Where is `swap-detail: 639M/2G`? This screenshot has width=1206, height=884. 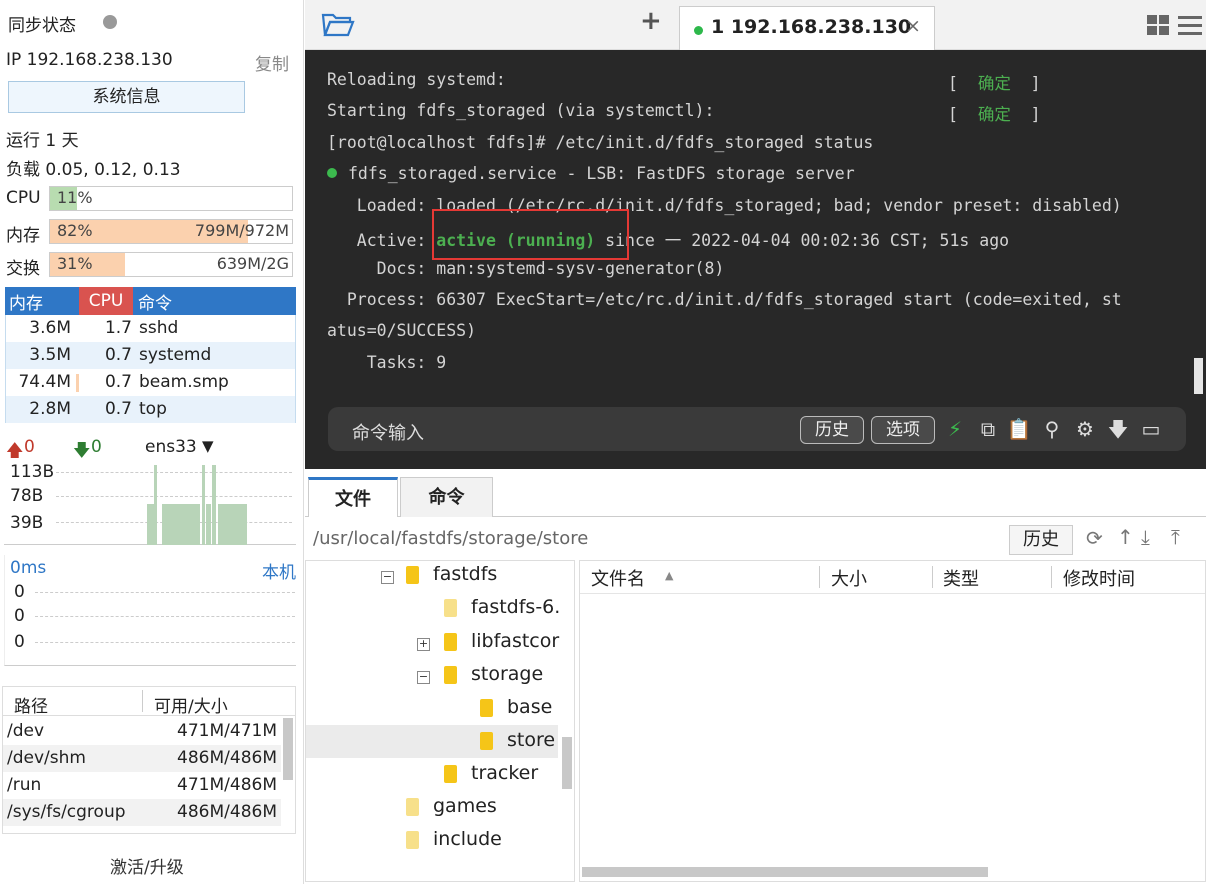
swap-detail: 639M/2G is located at coordinates (252, 263).